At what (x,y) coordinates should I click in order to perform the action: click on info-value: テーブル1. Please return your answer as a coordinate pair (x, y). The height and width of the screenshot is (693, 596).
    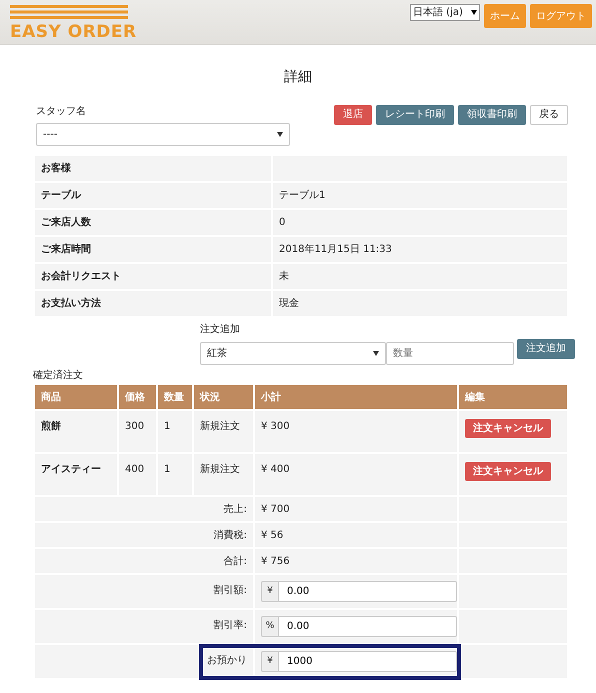
    Looking at the image, I should click on (420, 195).